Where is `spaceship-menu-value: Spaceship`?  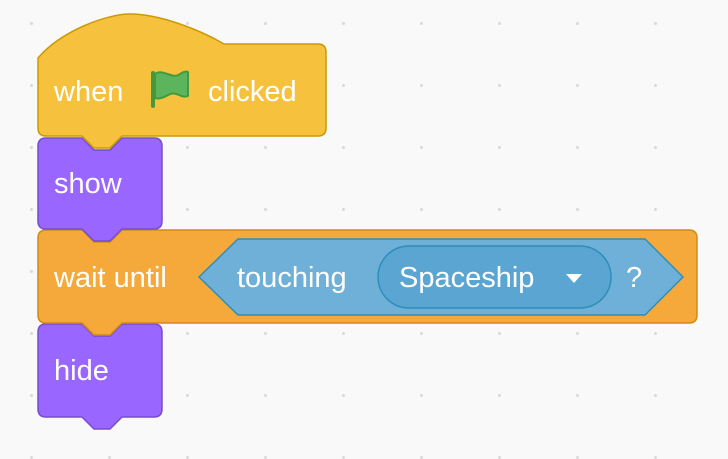 spaceship-menu-value: Spaceship is located at coordinates (467, 278).